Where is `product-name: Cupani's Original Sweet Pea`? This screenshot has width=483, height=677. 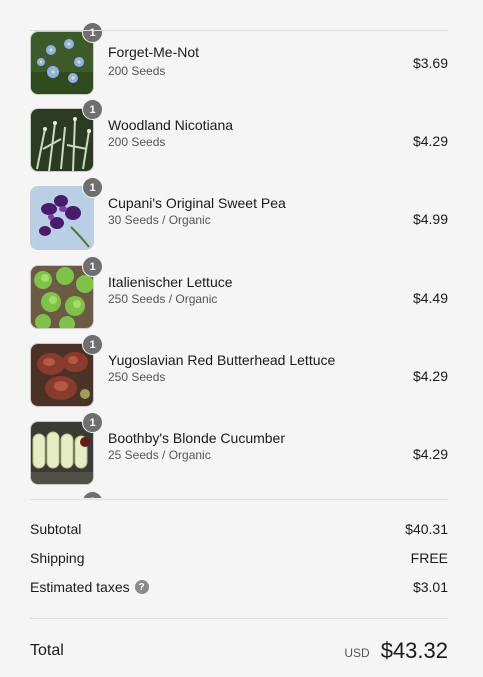 product-name: Cupani's Original Sweet Pea is located at coordinates (197, 203).